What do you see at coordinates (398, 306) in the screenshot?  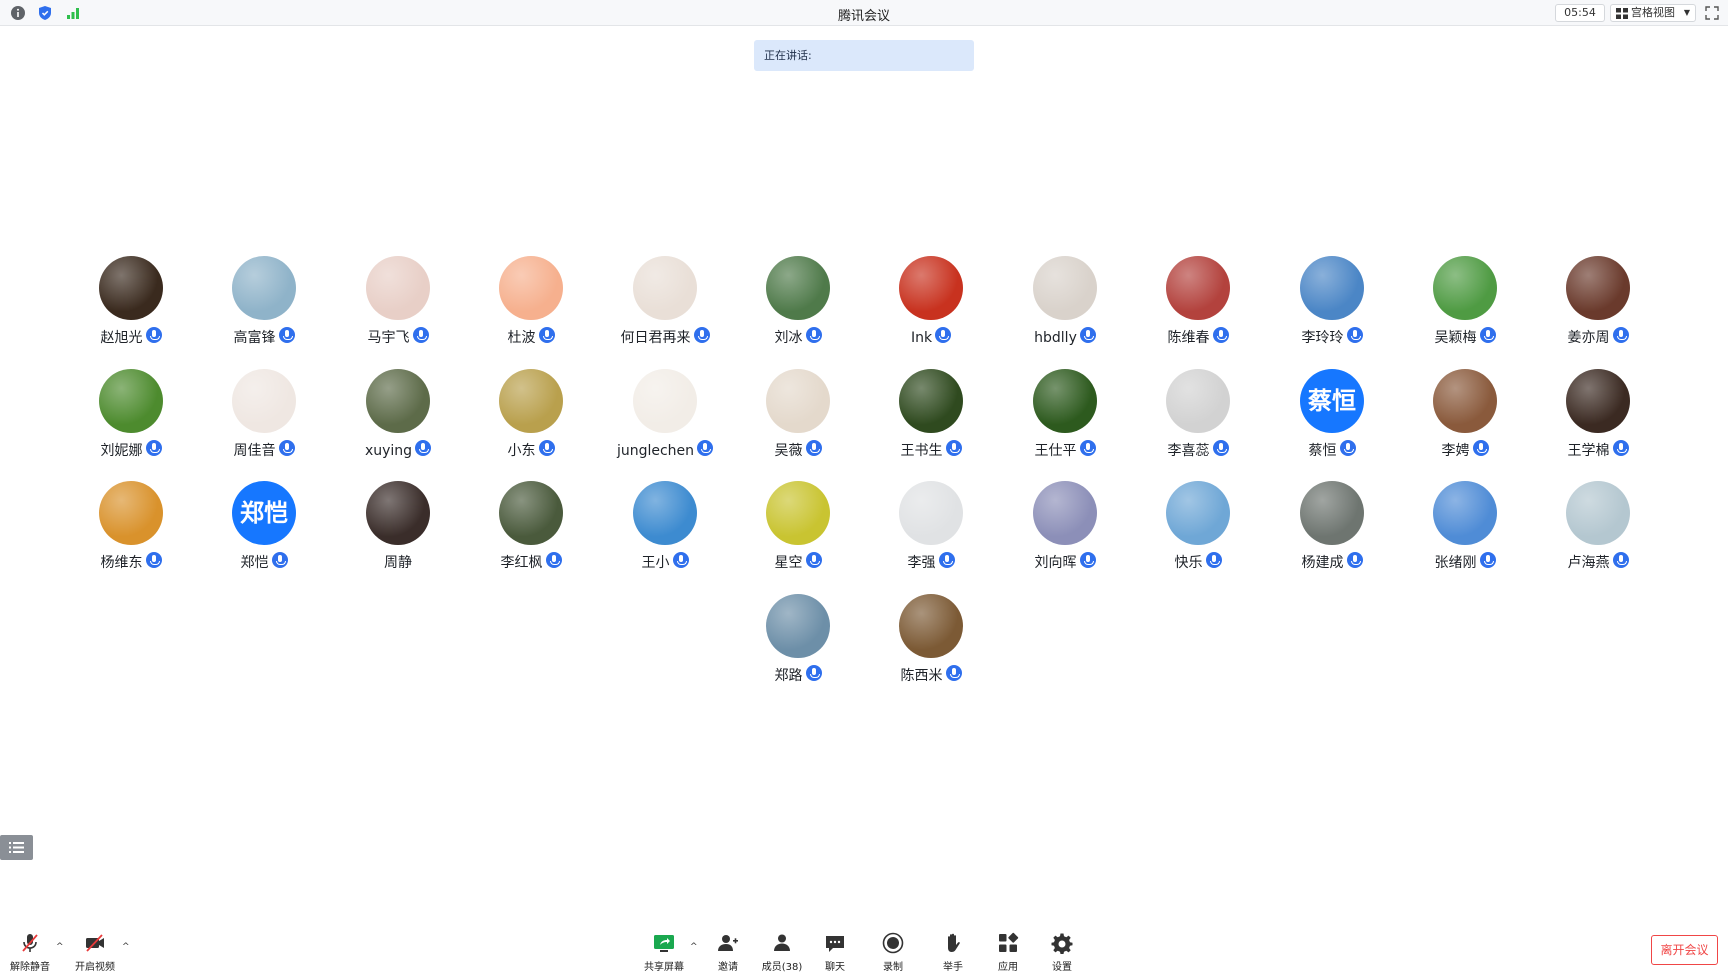 I see `participant-tile: 马宇飞` at bounding box center [398, 306].